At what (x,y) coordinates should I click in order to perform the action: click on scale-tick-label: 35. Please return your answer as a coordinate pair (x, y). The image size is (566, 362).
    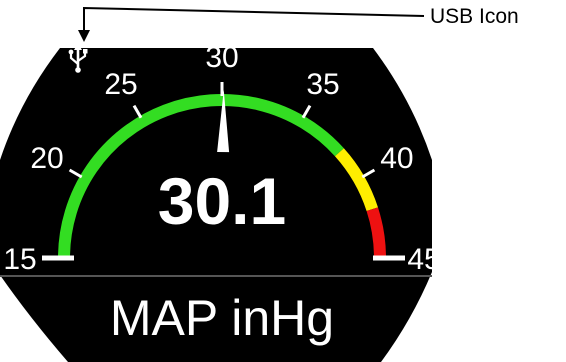
    Looking at the image, I should click on (322, 84).